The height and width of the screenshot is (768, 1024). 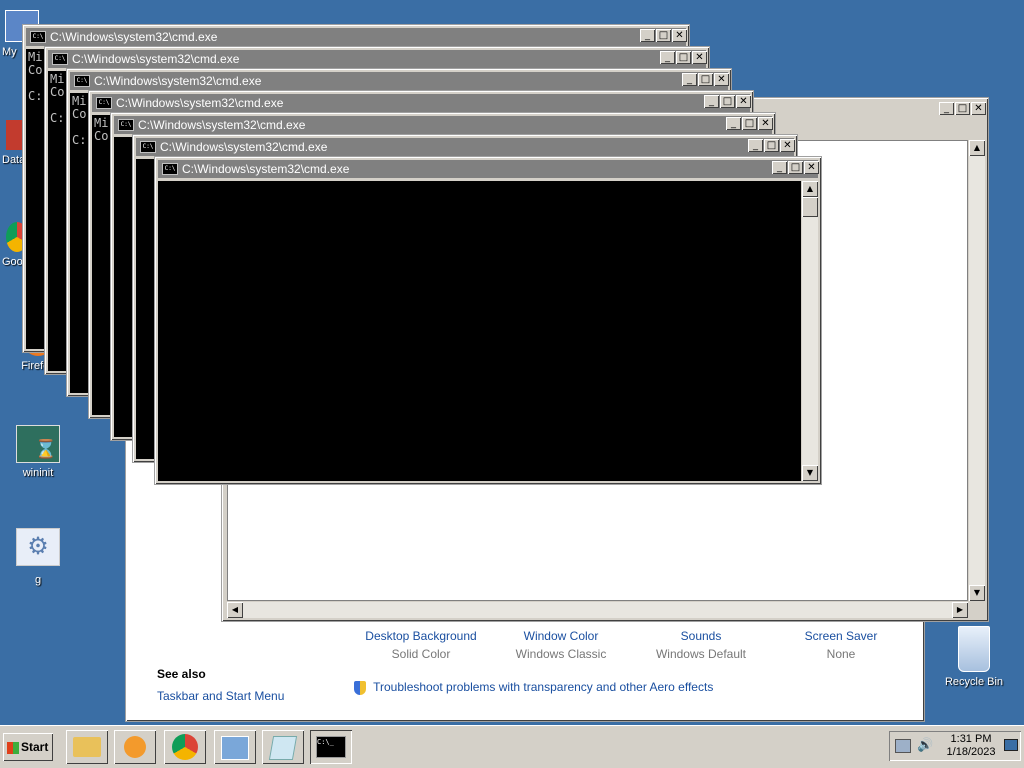 I want to click on scroll-right-button: ▶, so click(x=960, y=610).